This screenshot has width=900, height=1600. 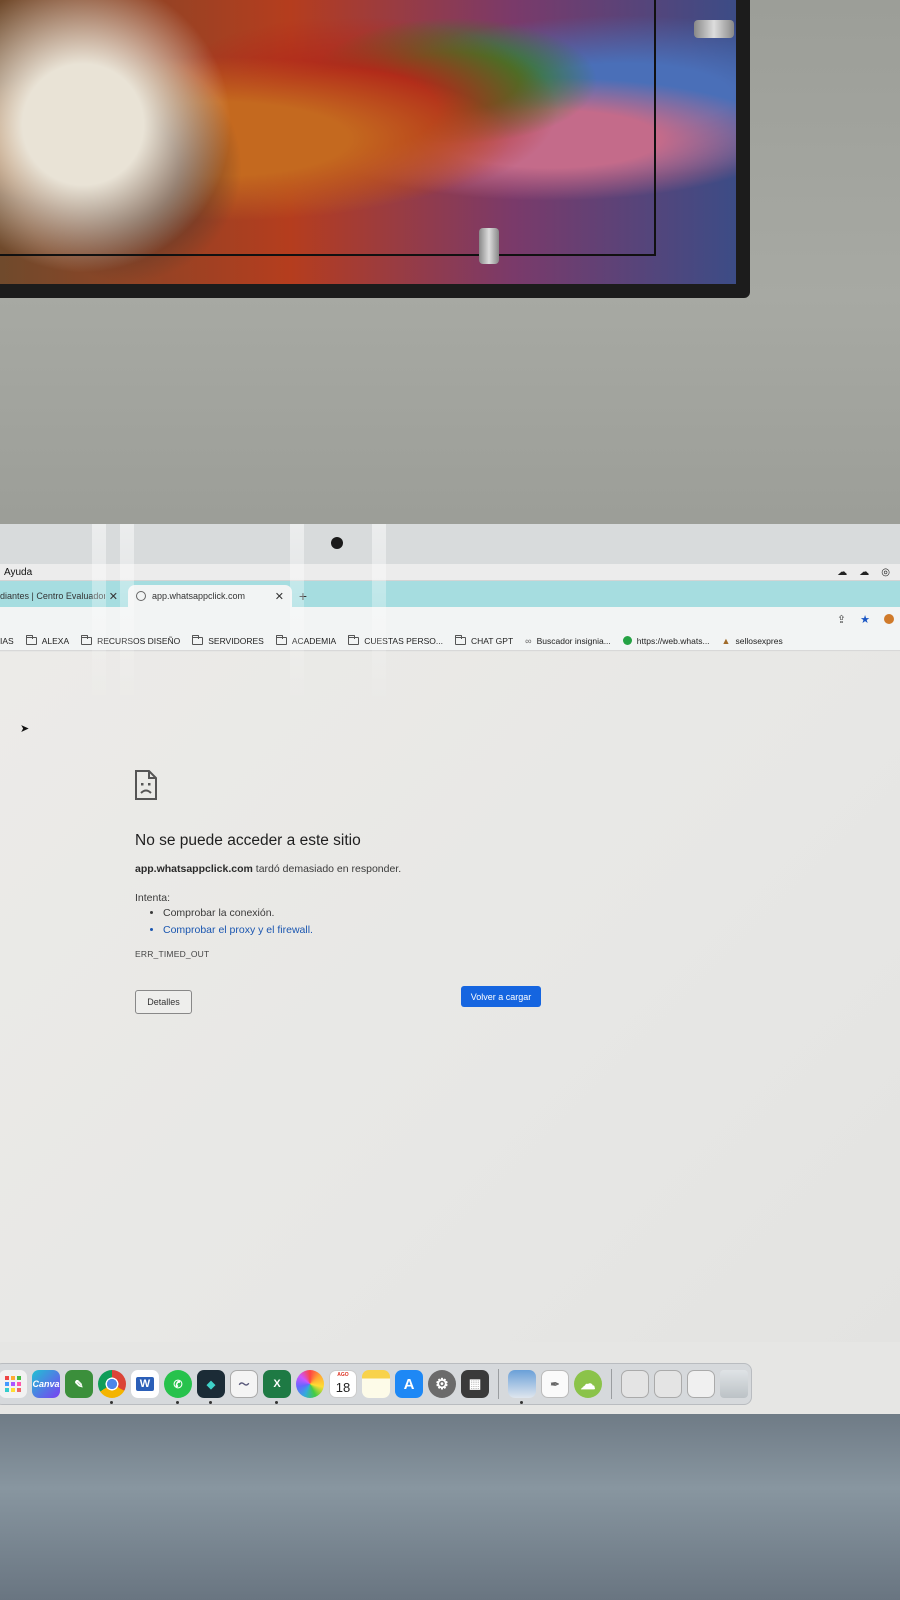 I want to click on calculator-icon: ▦, so click(x=475, y=1384).